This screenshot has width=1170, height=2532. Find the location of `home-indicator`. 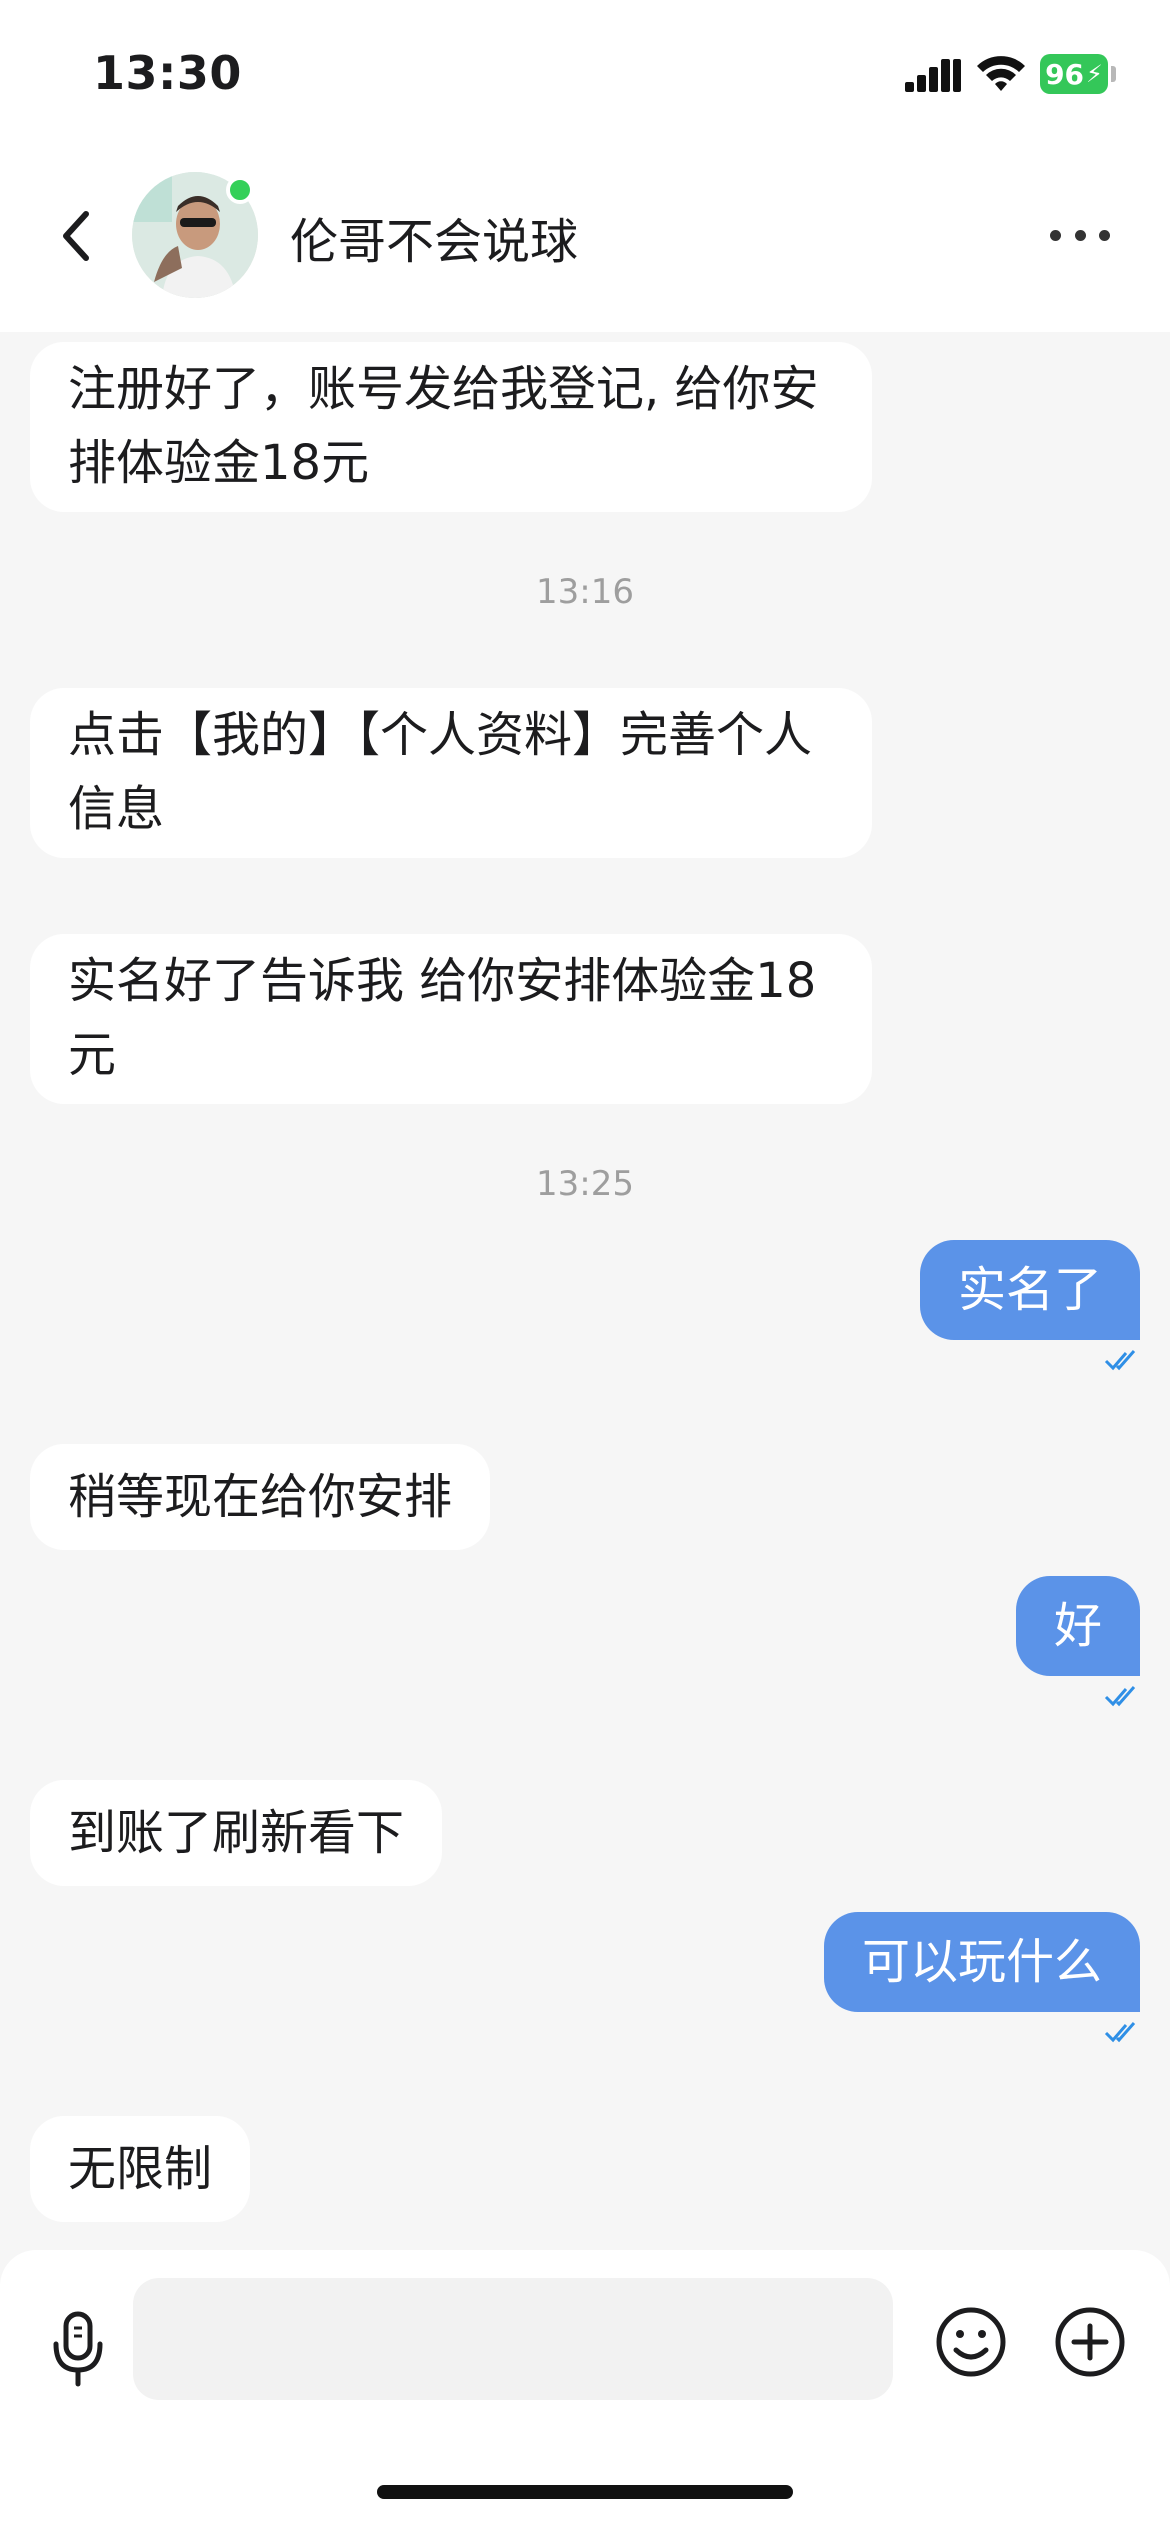

home-indicator is located at coordinates (585, 2492).